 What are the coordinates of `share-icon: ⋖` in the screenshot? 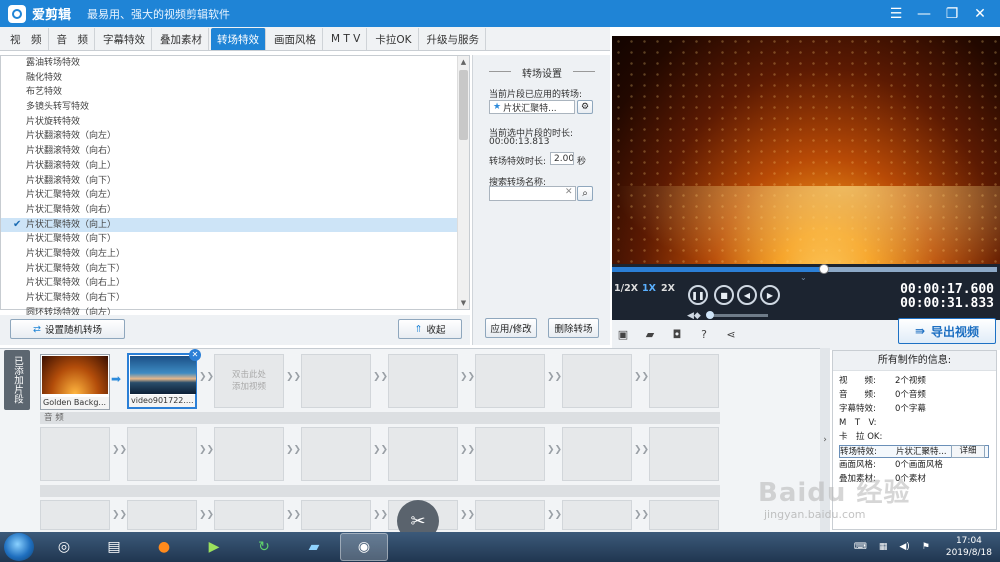 It's located at (731, 335).